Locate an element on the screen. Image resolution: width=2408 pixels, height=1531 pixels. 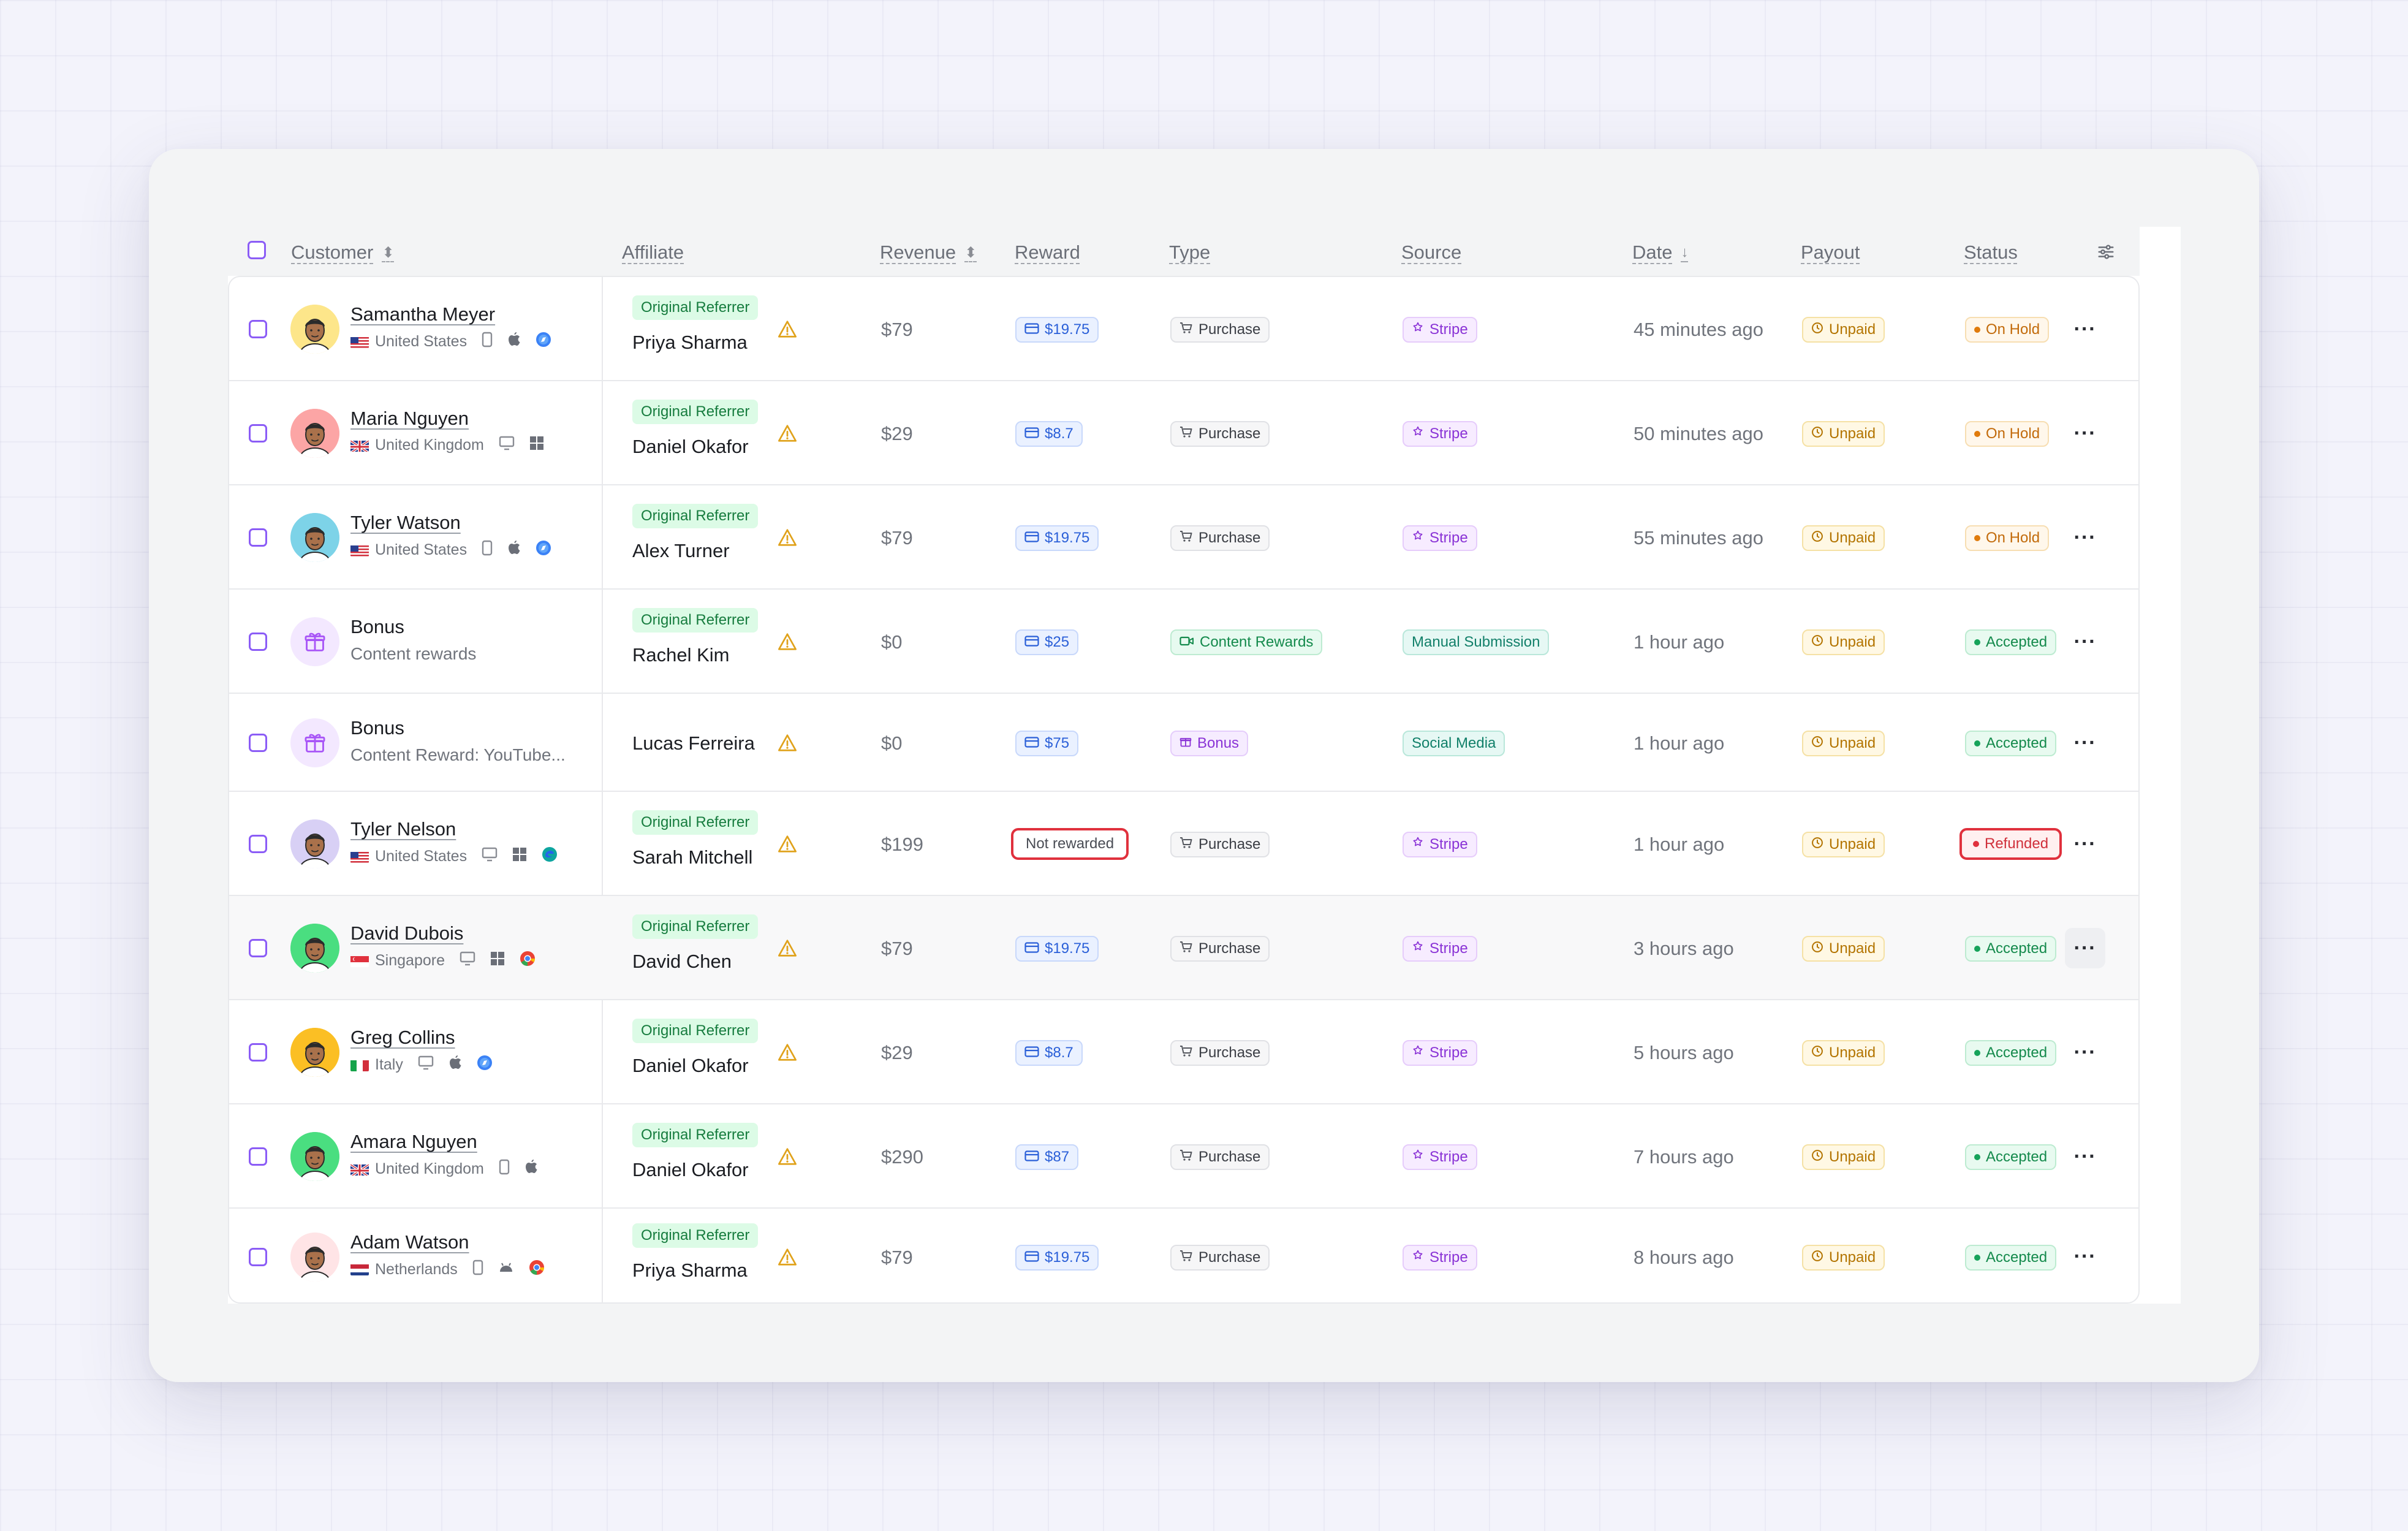
customer-name: Greg Collins is located at coordinates (402, 1038).